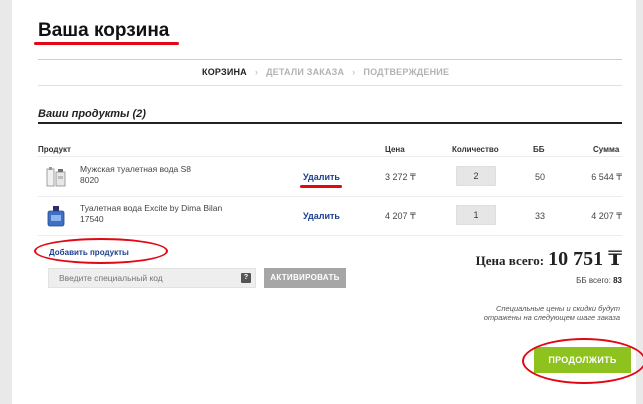 This screenshot has height=404, width=643. What do you see at coordinates (136, 169) in the screenshot?
I see `product-name: Мужская туалетная вода S8` at bounding box center [136, 169].